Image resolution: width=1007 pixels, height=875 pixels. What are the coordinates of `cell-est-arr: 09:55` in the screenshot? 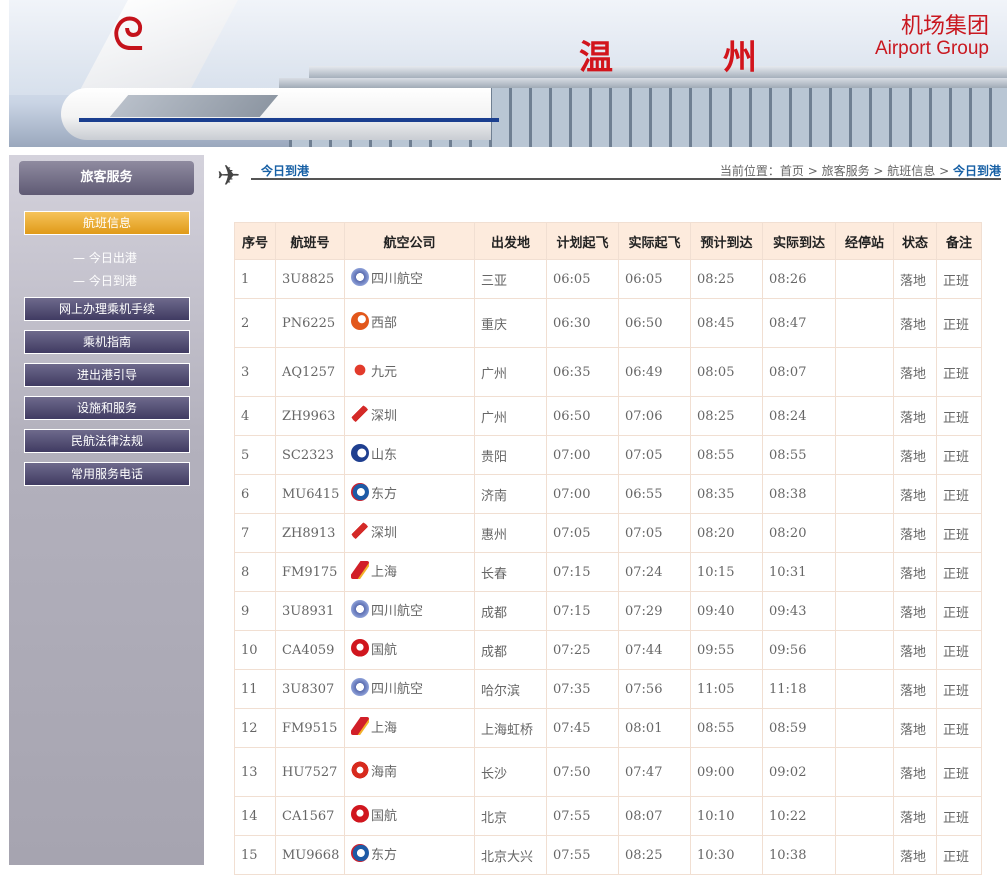 It's located at (726, 650).